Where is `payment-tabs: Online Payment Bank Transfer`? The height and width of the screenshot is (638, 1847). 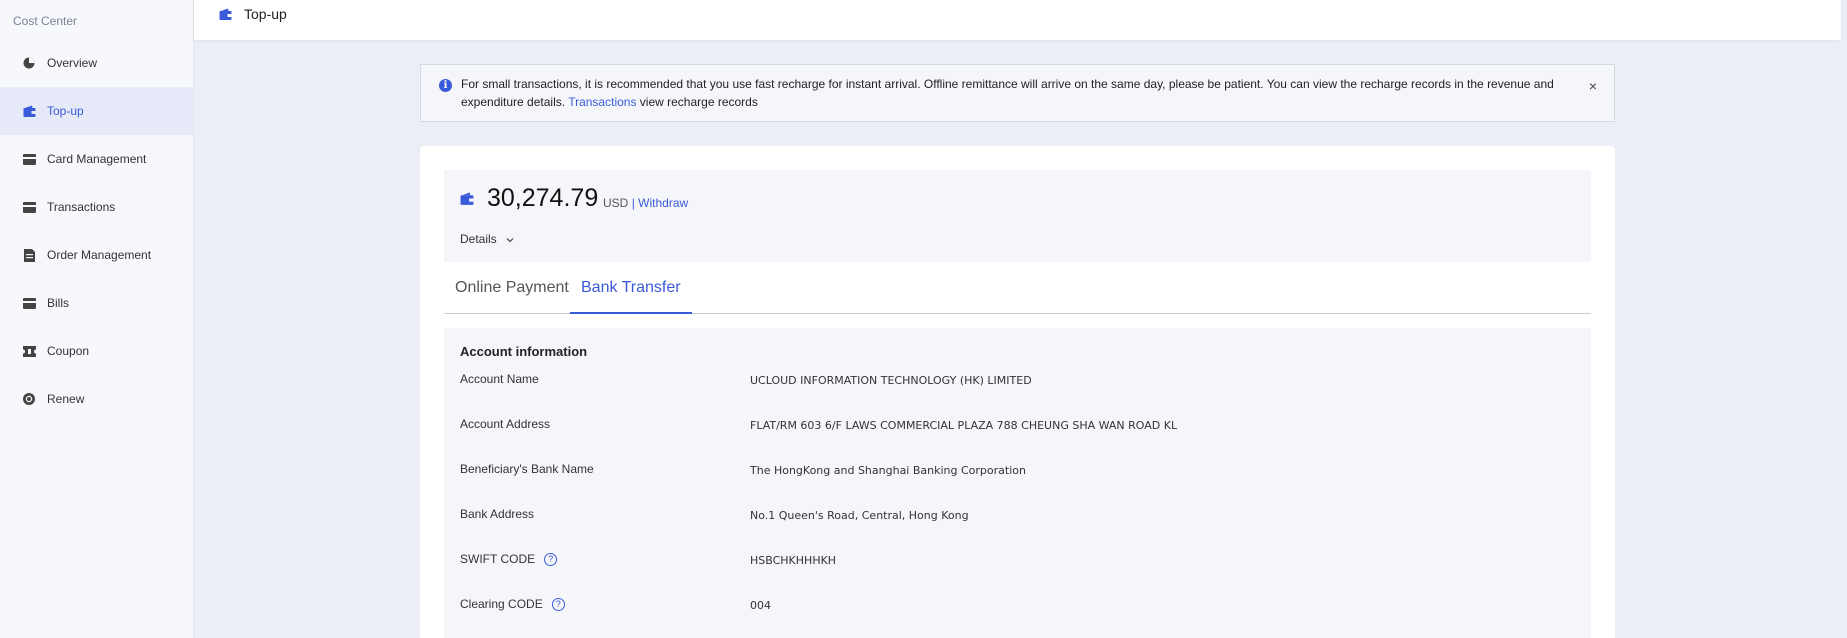
payment-tabs: Online Payment Bank Transfer is located at coordinates (1017, 295).